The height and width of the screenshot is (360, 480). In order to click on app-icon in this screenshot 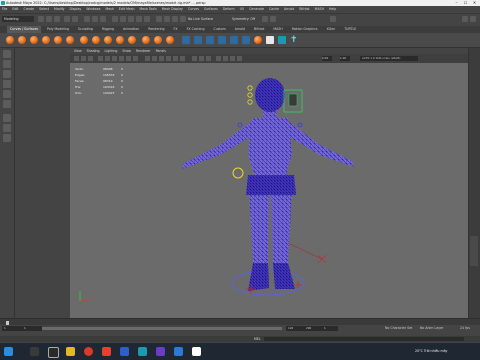, I will do `click(160, 351)`.